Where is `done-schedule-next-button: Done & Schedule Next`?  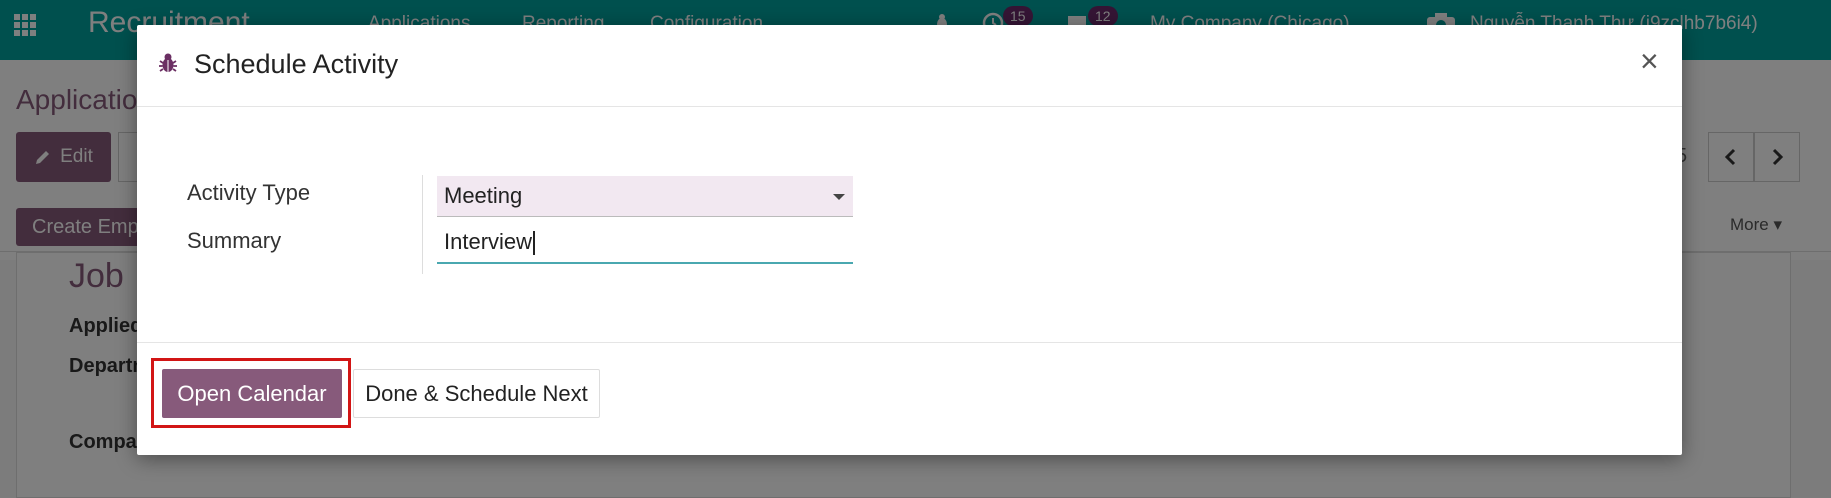 done-schedule-next-button: Done & Schedule Next is located at coordinates (476, 393).